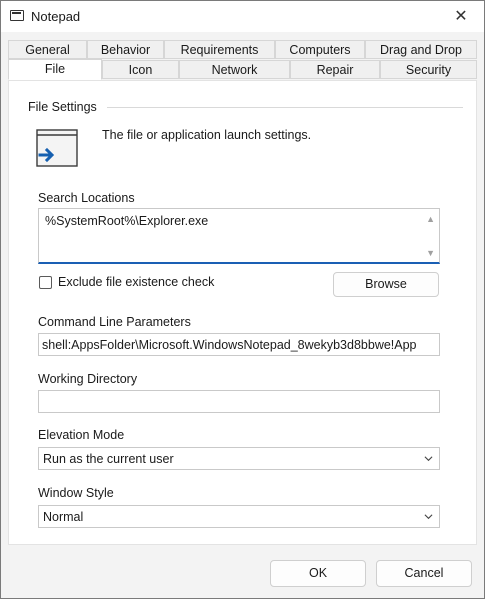 The width and height of the screenshot is (485, 599). Describe the element at coordinates (239, 236) in the screenshot. I see `search-locations-field: %SystemRoot%\Explorer.exe ▲ ▼` at that location.